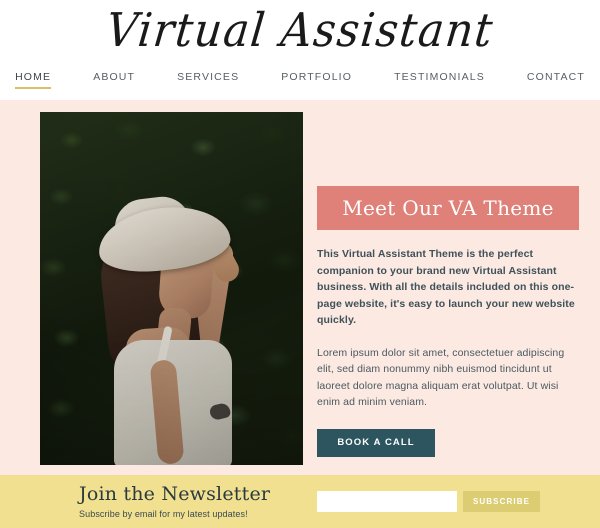 Image resolution: width=600 pixels, height=528 pixels. I want to click on site-logo: Virtual Assistant, so click(300, 31).